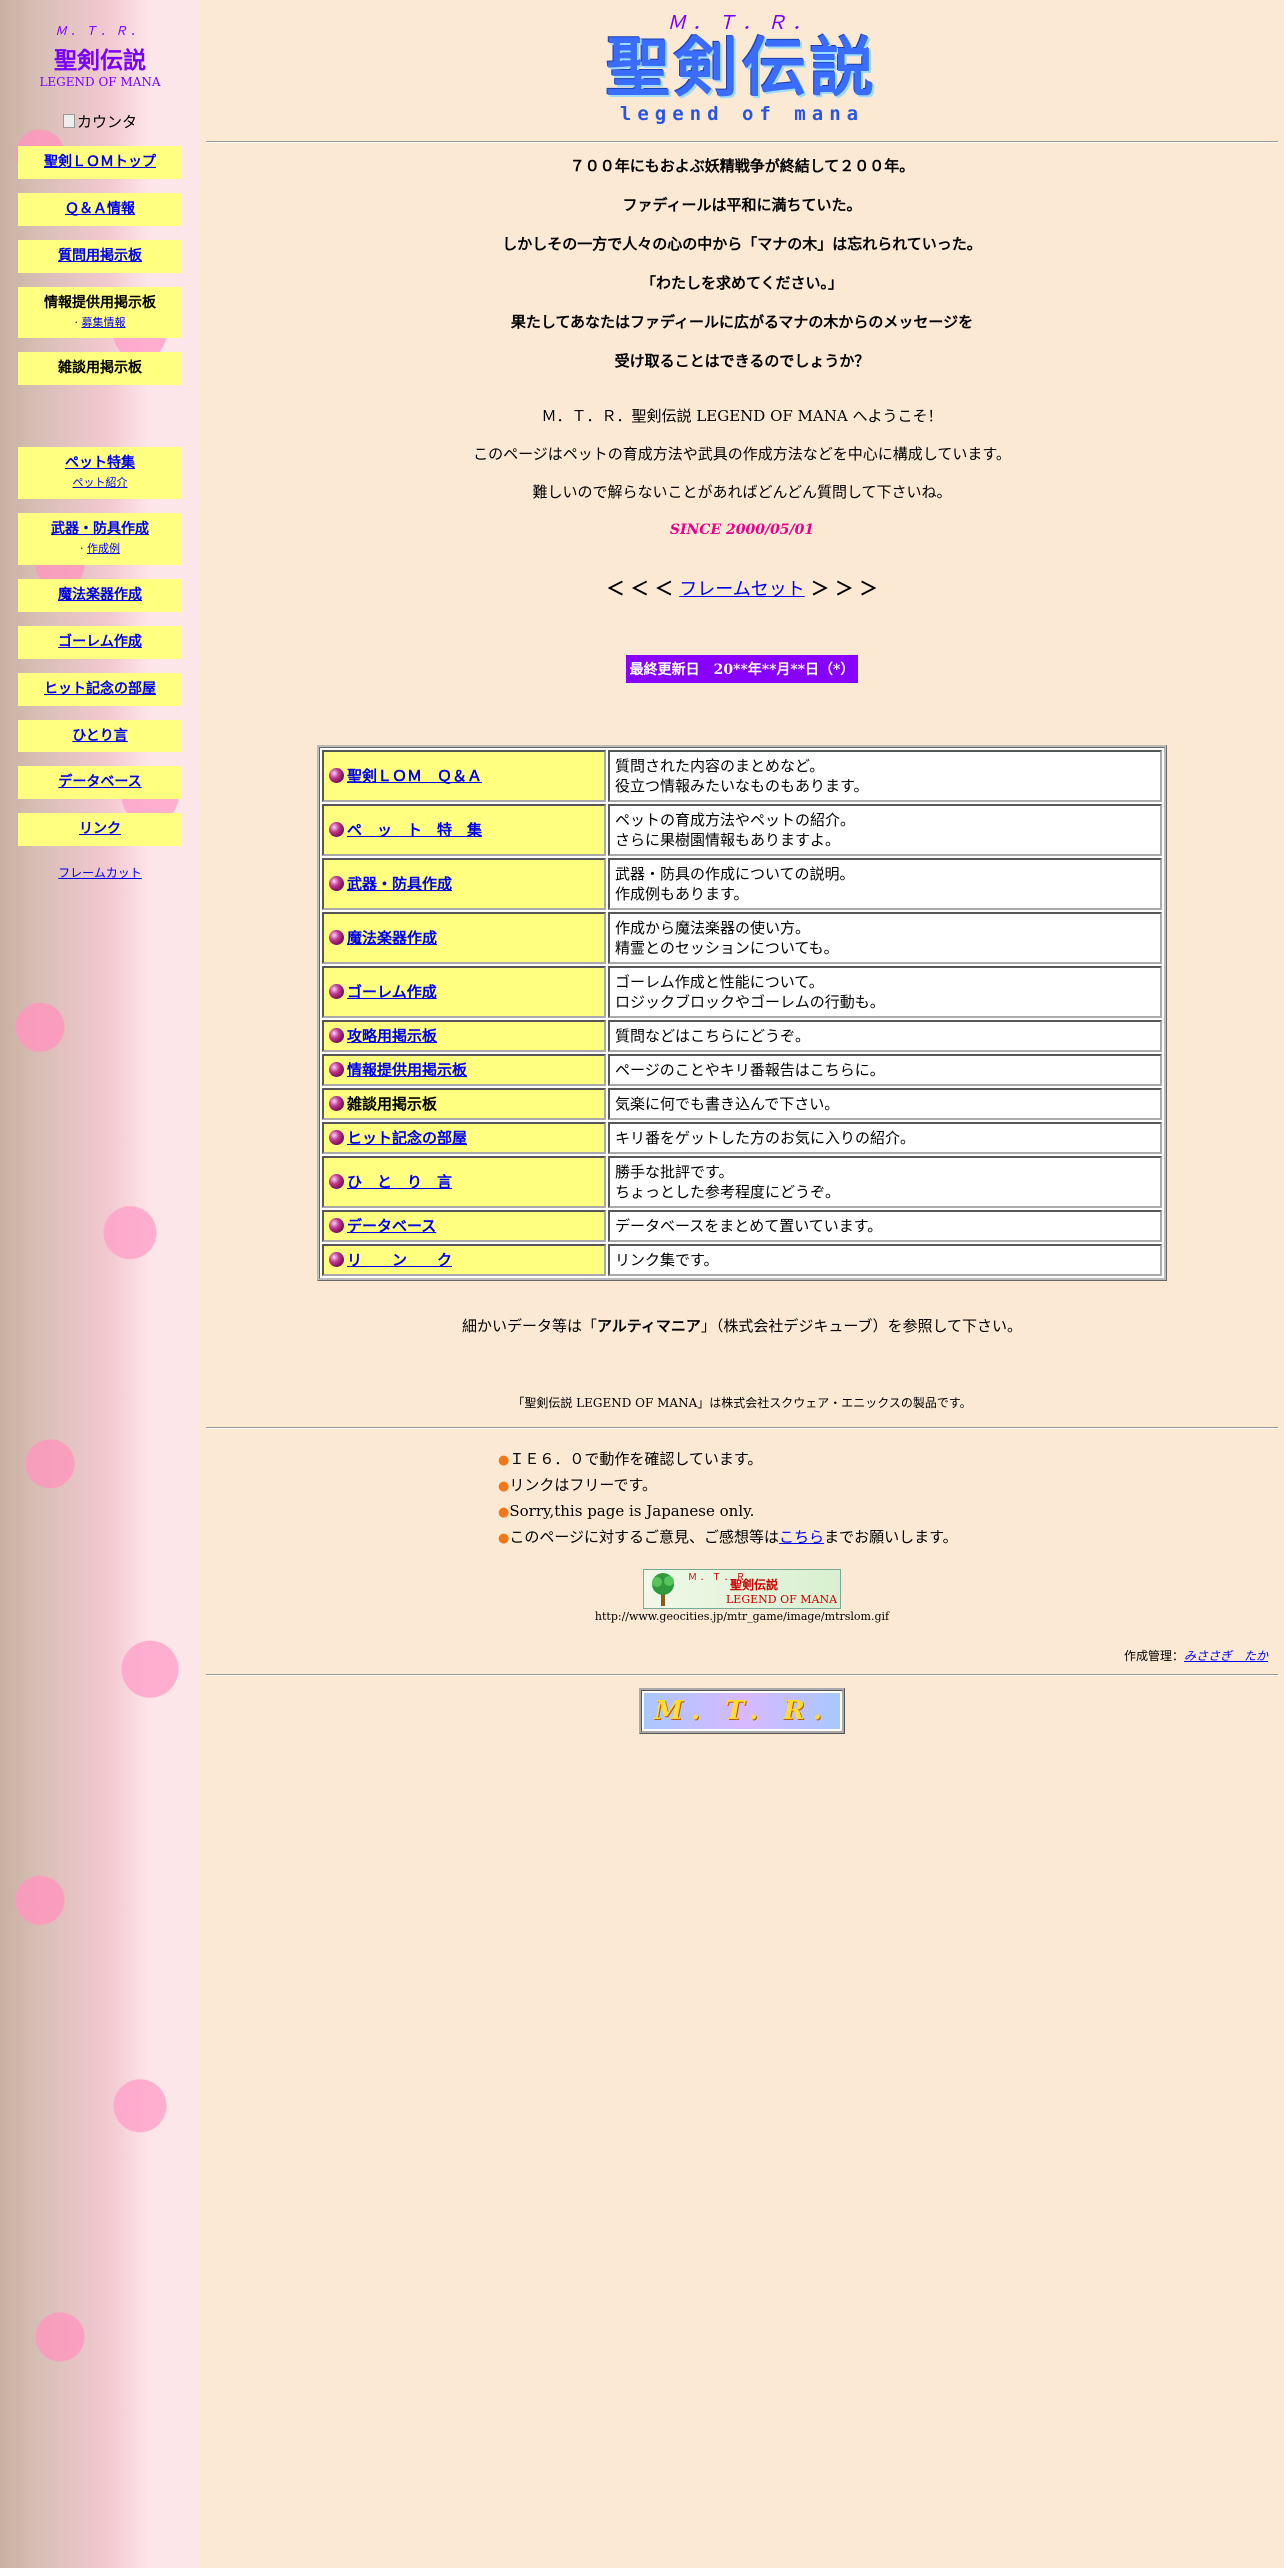 Image resolution: width=1284 pixels, height=2568 pixels. What do you see at coordinates (392, 992) in the screenshot?
I see `section-link: ゴーレム作成` at bounding box center [392, 992].